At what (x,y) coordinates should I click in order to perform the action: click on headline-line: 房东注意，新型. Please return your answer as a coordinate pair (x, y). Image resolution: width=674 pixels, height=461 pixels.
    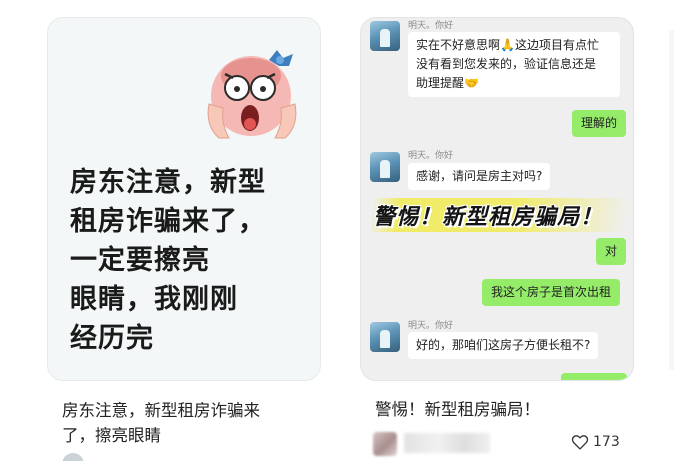
    Looking at the image, I should click on (168, 182).